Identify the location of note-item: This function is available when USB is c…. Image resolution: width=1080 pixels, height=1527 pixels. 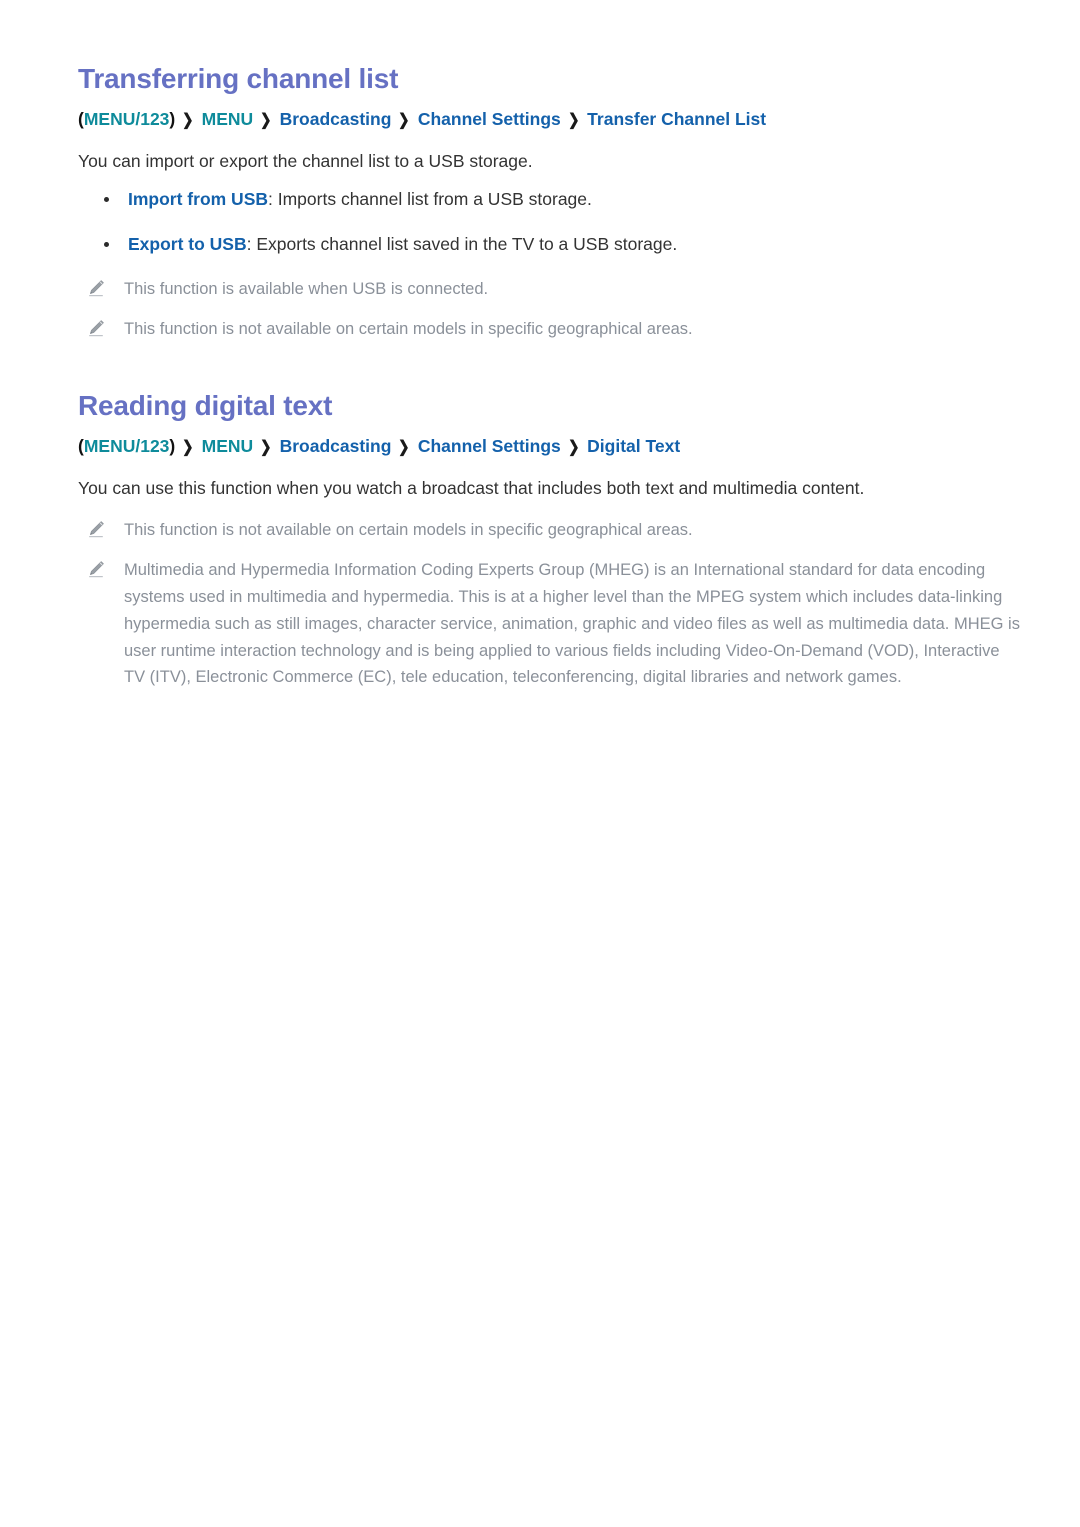
(549, 289).